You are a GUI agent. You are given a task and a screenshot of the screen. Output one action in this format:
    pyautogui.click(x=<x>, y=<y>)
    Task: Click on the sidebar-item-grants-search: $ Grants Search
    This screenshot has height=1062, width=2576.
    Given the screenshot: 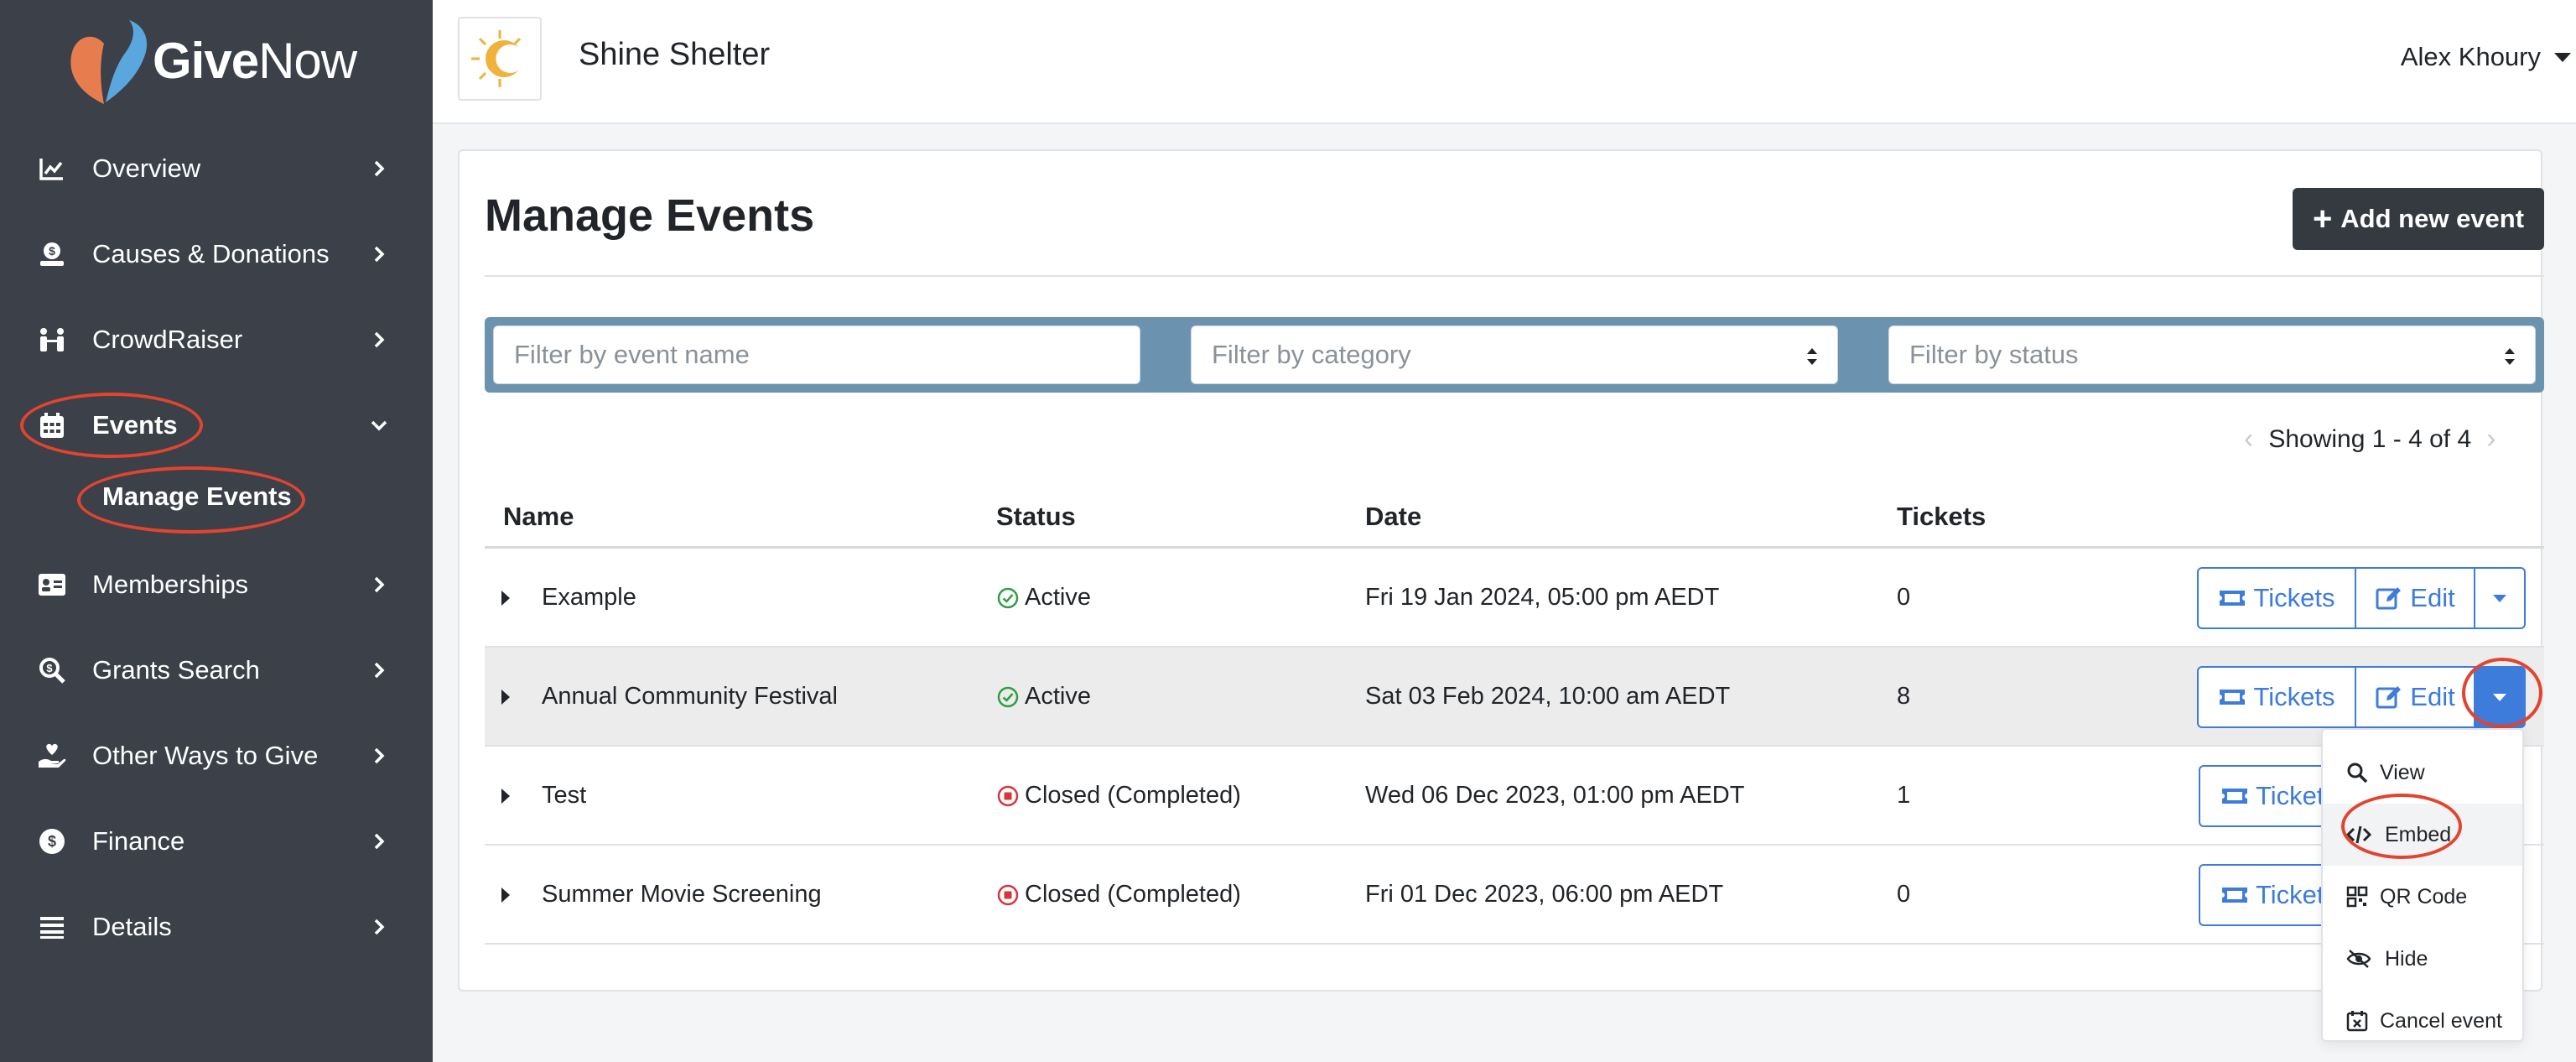 What is the action you would take?
    pyautogui.click(x=216, y=670)
    